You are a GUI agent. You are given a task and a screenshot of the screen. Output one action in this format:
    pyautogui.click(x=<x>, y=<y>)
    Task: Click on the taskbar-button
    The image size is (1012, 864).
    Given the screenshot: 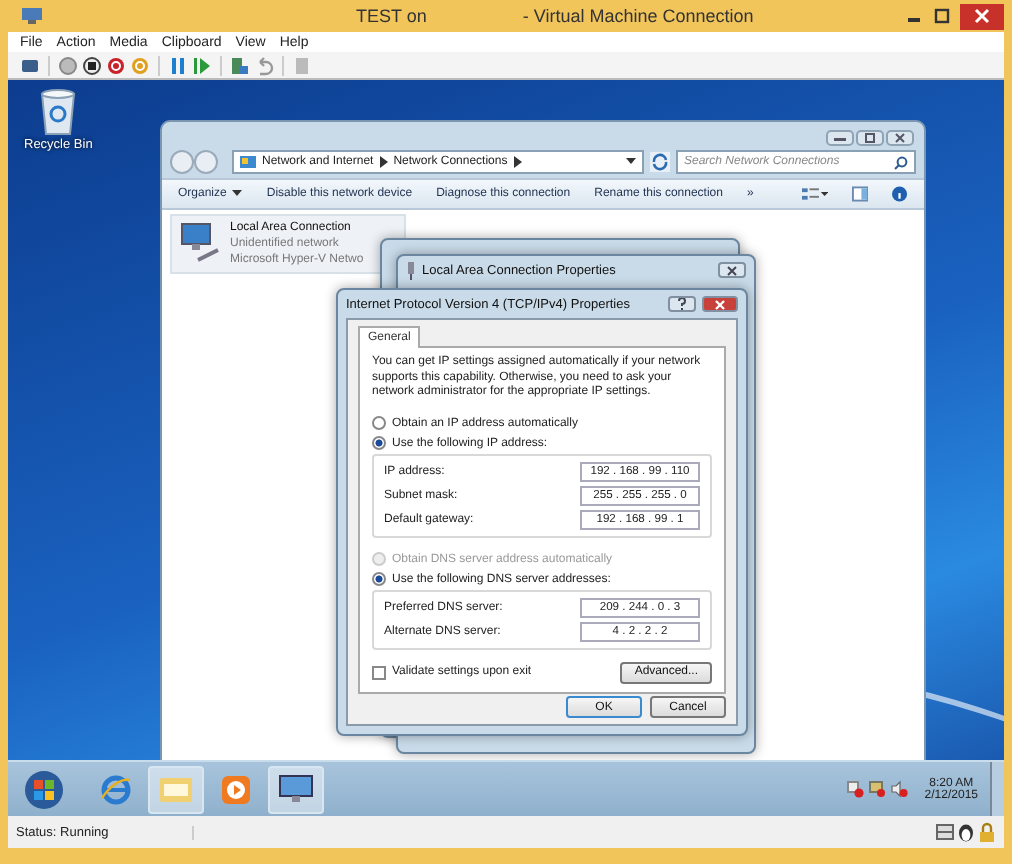 What is the action you would take?
    pyautogui.click(x=296, y=789)
    